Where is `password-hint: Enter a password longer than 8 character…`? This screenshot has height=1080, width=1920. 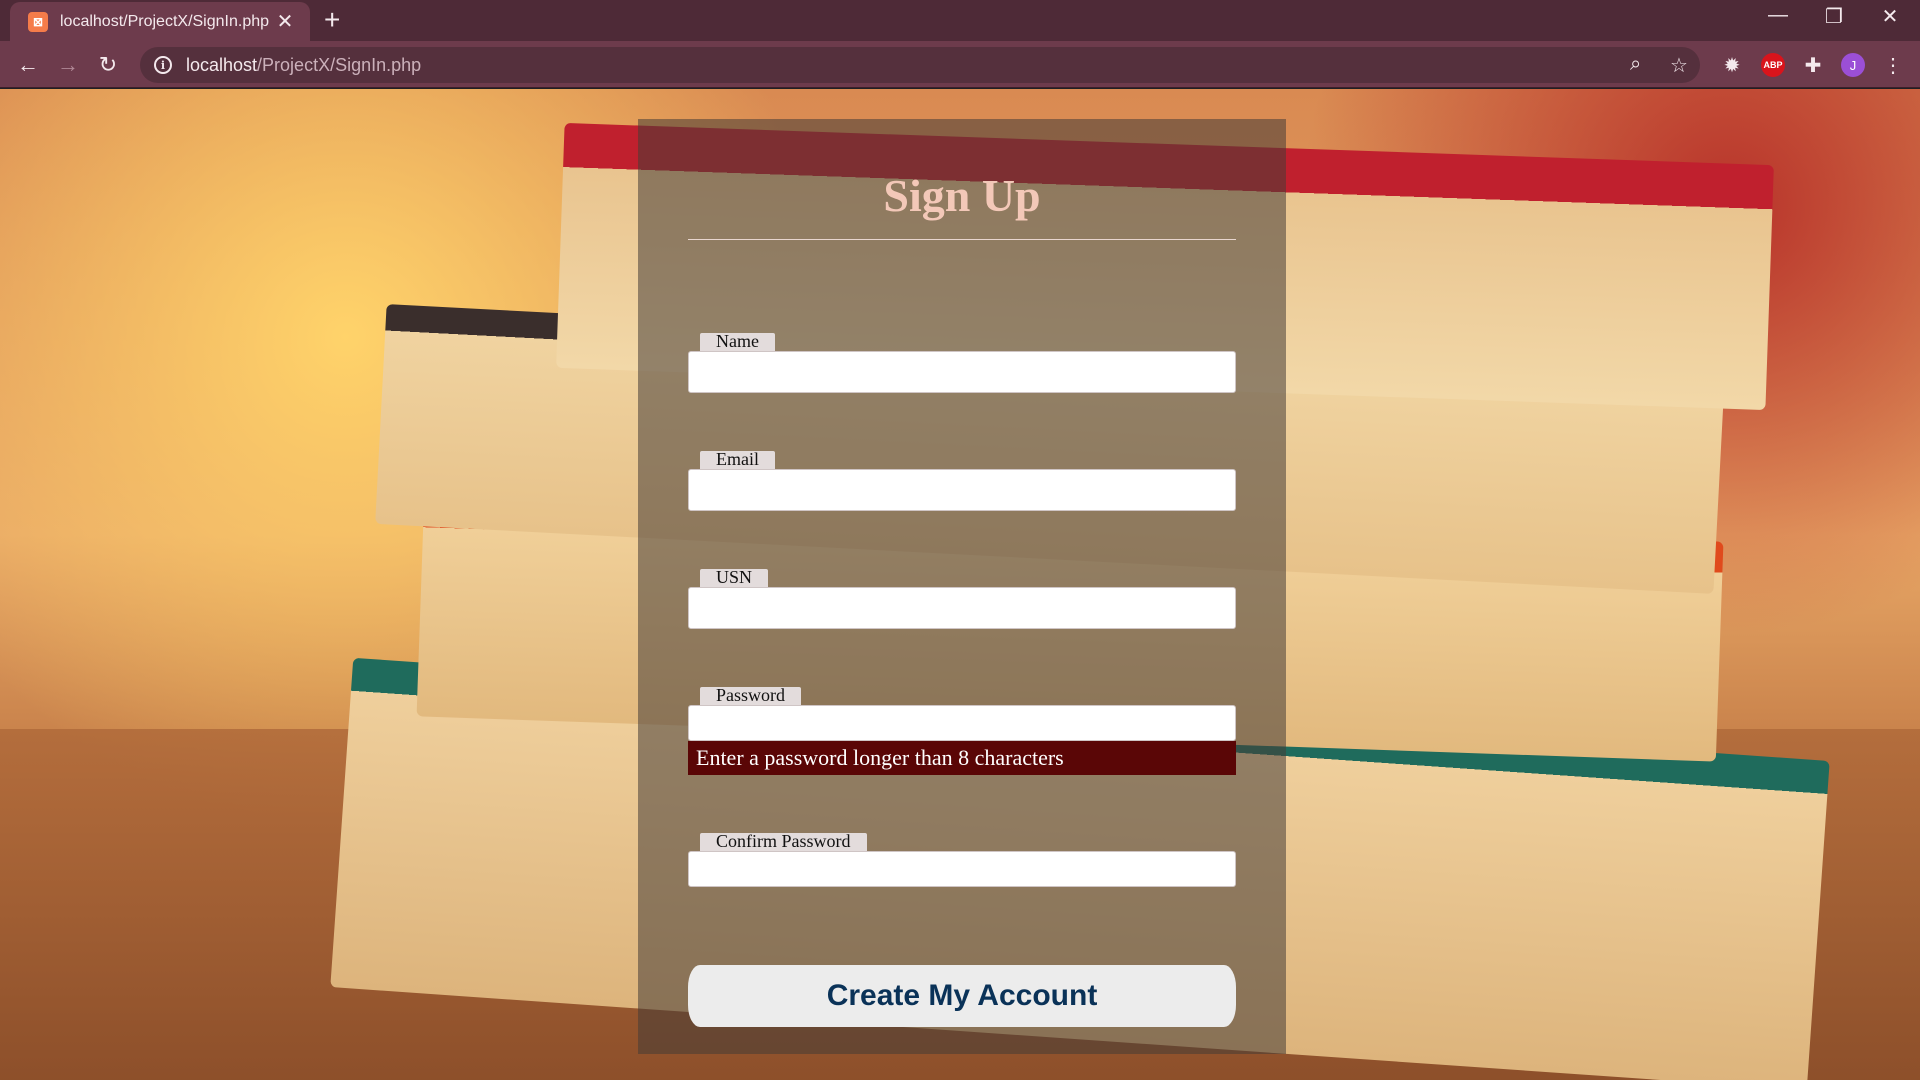 password-hint: Enter a password longer than 8 character… is located at coordinates (962, 758).